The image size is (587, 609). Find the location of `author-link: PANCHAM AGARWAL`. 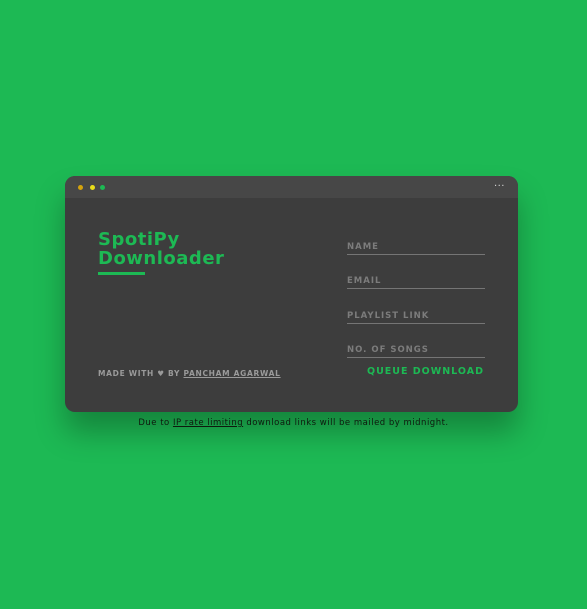

author-link: PANCHAM AGARWAL is located at coordinates (231, 373).